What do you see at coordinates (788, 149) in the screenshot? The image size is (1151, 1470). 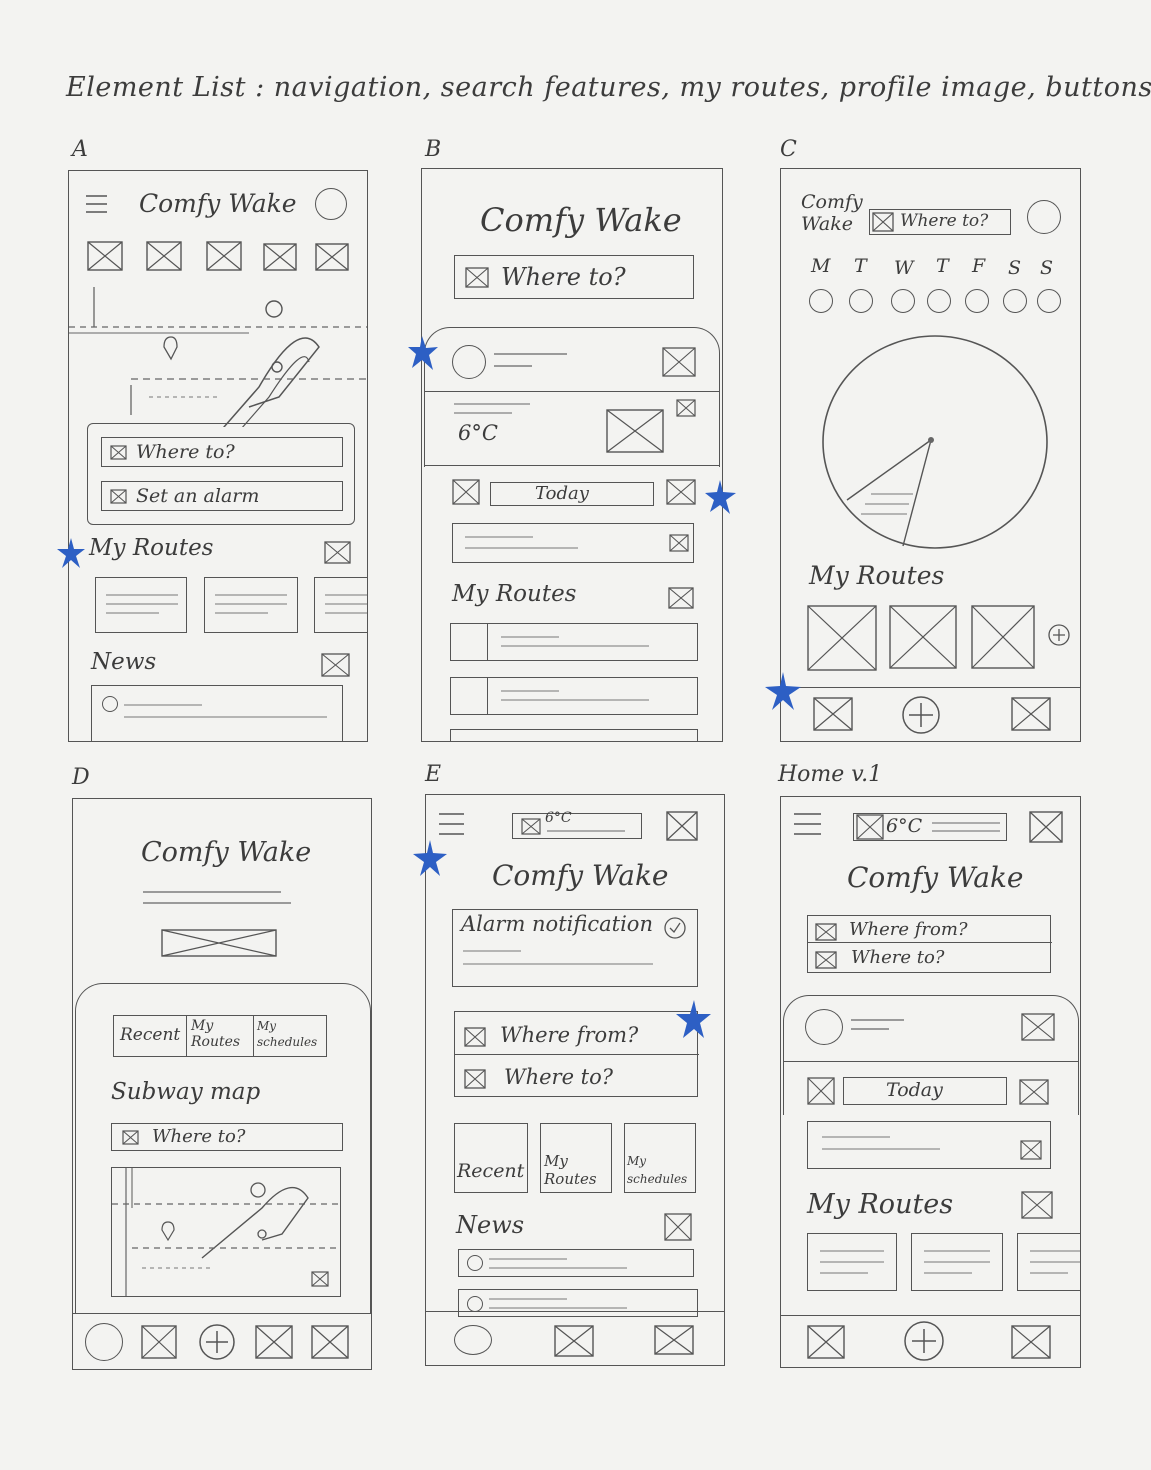 I see `label-c: C` at bounding box center [788, 149].